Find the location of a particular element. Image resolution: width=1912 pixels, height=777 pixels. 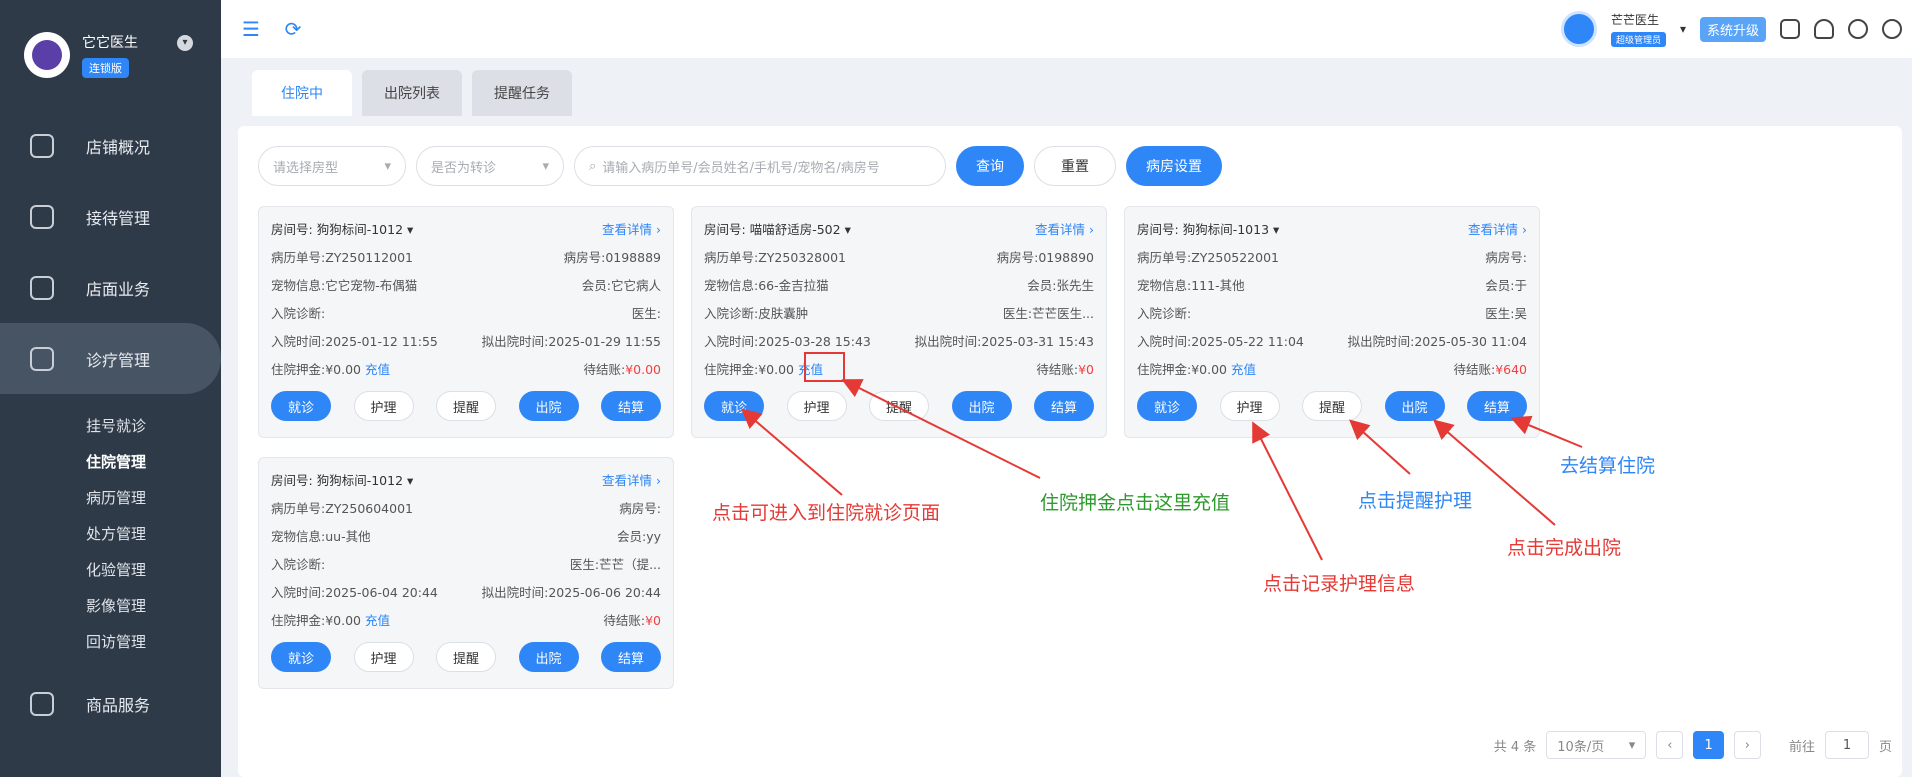

arrow-remind is located at coordinates (1380, 447).